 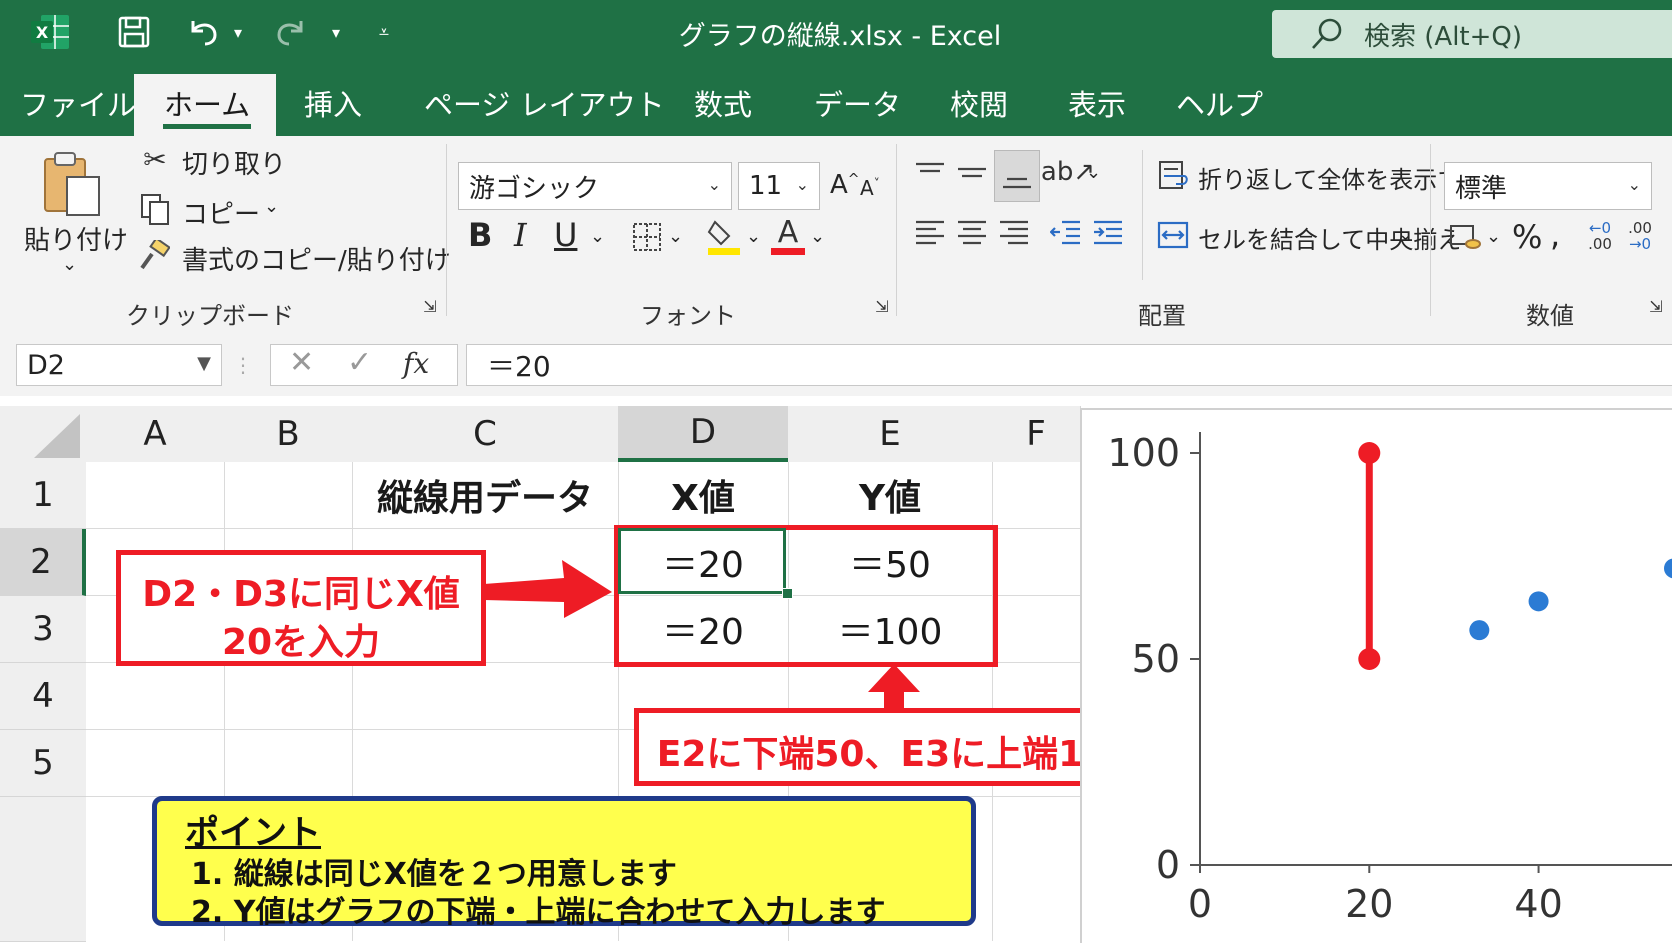 I want to click on align-center-icon, so click(x=972, y=233).